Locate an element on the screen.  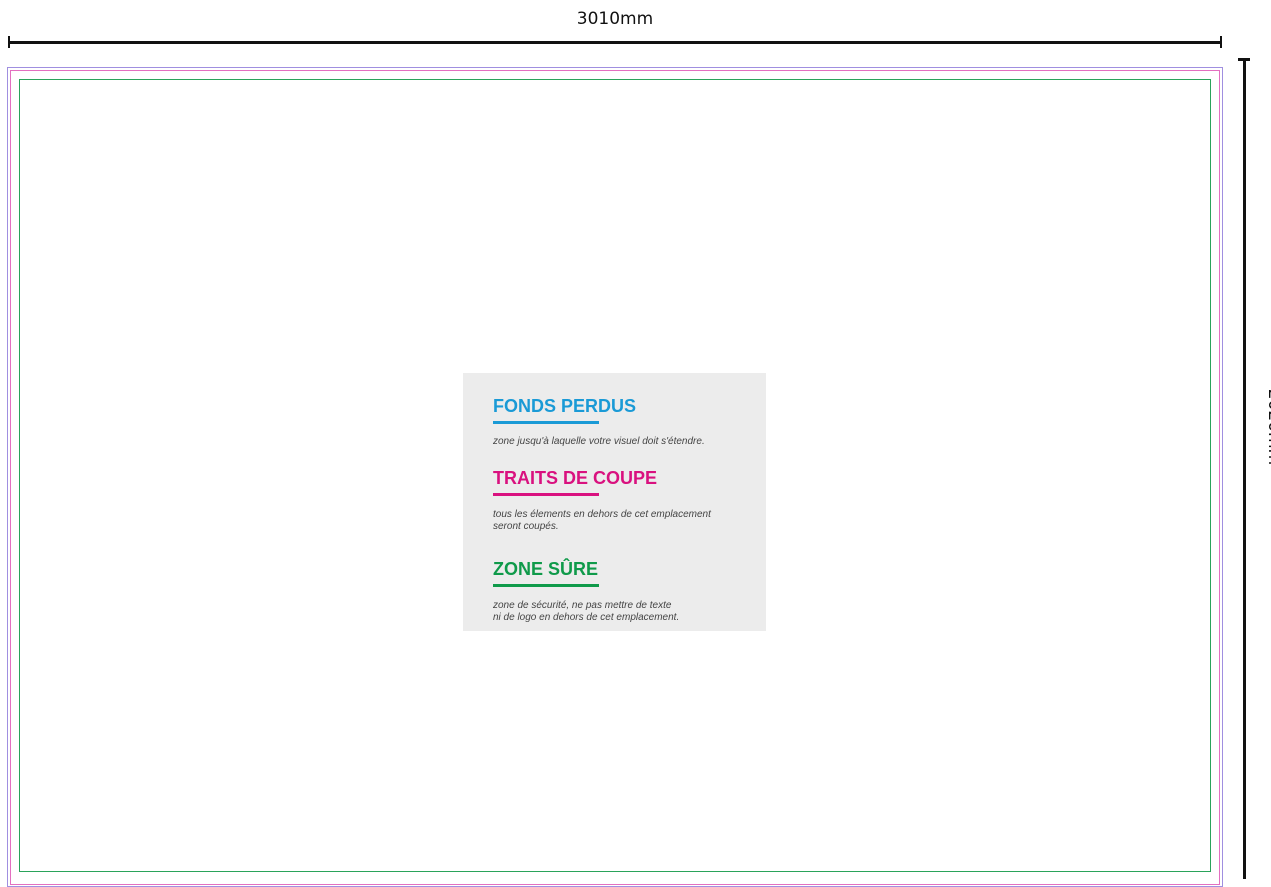
legend-trim-underline is located at coordinates (546, 494).